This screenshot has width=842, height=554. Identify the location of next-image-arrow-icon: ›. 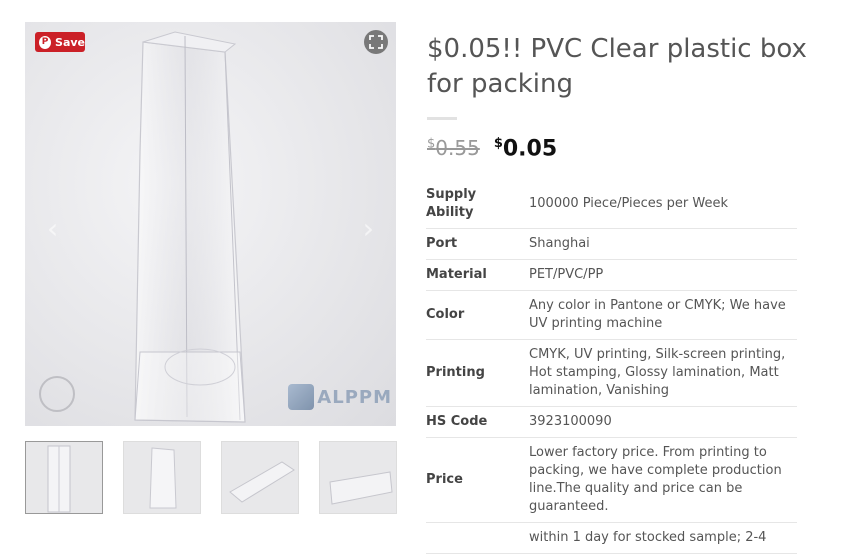
(368, 228).